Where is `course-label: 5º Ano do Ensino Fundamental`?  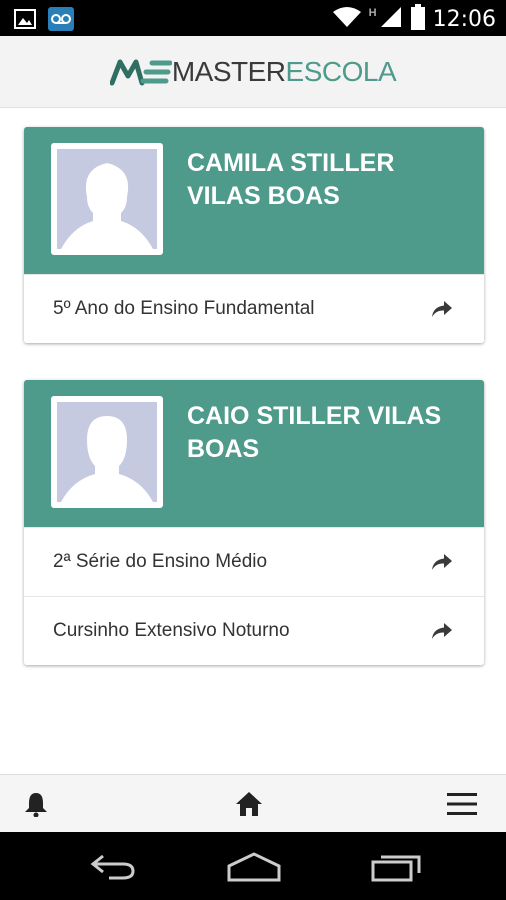 course-label: 5º Ano do Ensino Fundamental is located at coordinates (184, 308).